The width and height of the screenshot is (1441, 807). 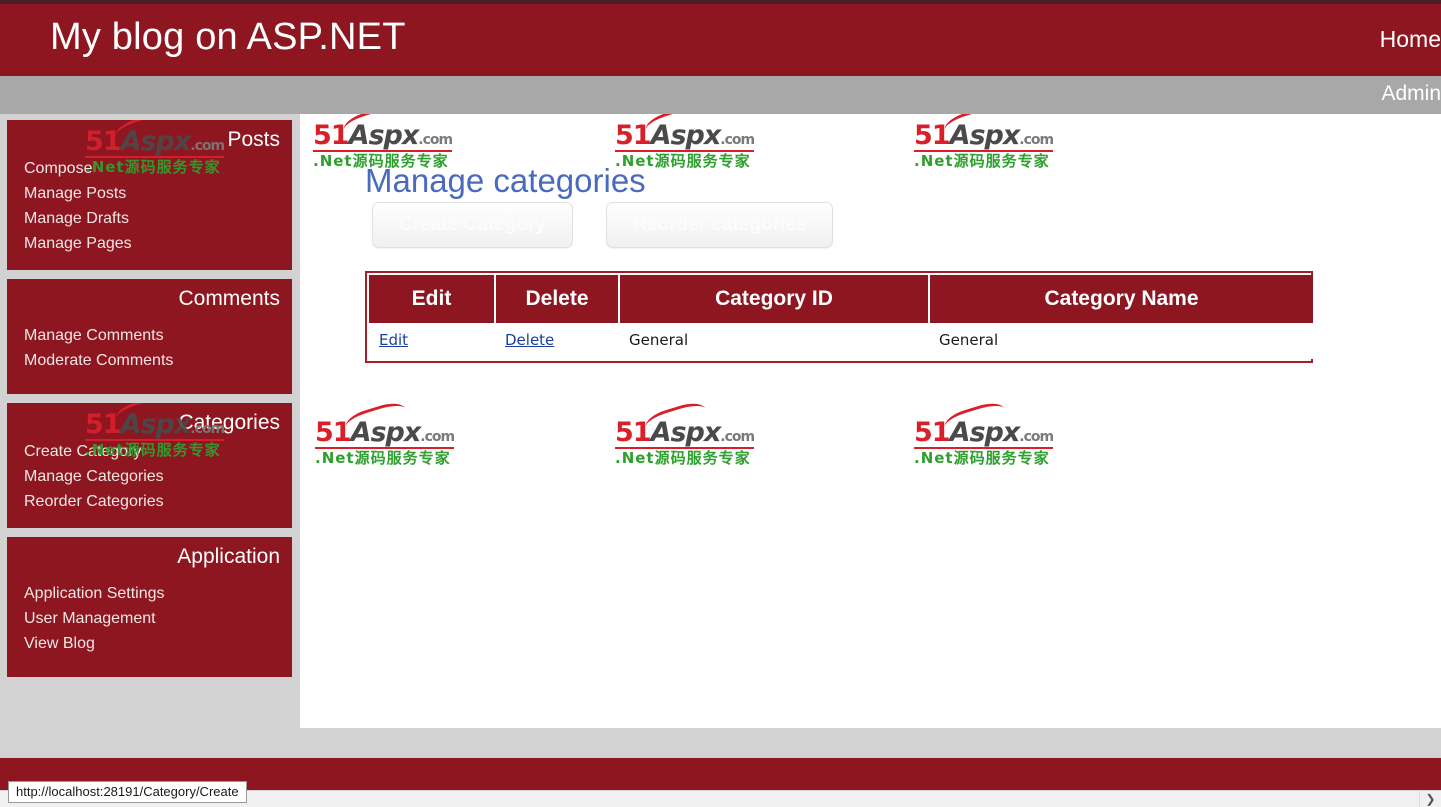 What do you see at coordinates (158, 618) in the screenshot?
I see `sidebar-item-user-management: User Management` at bounding box center [158, 618].